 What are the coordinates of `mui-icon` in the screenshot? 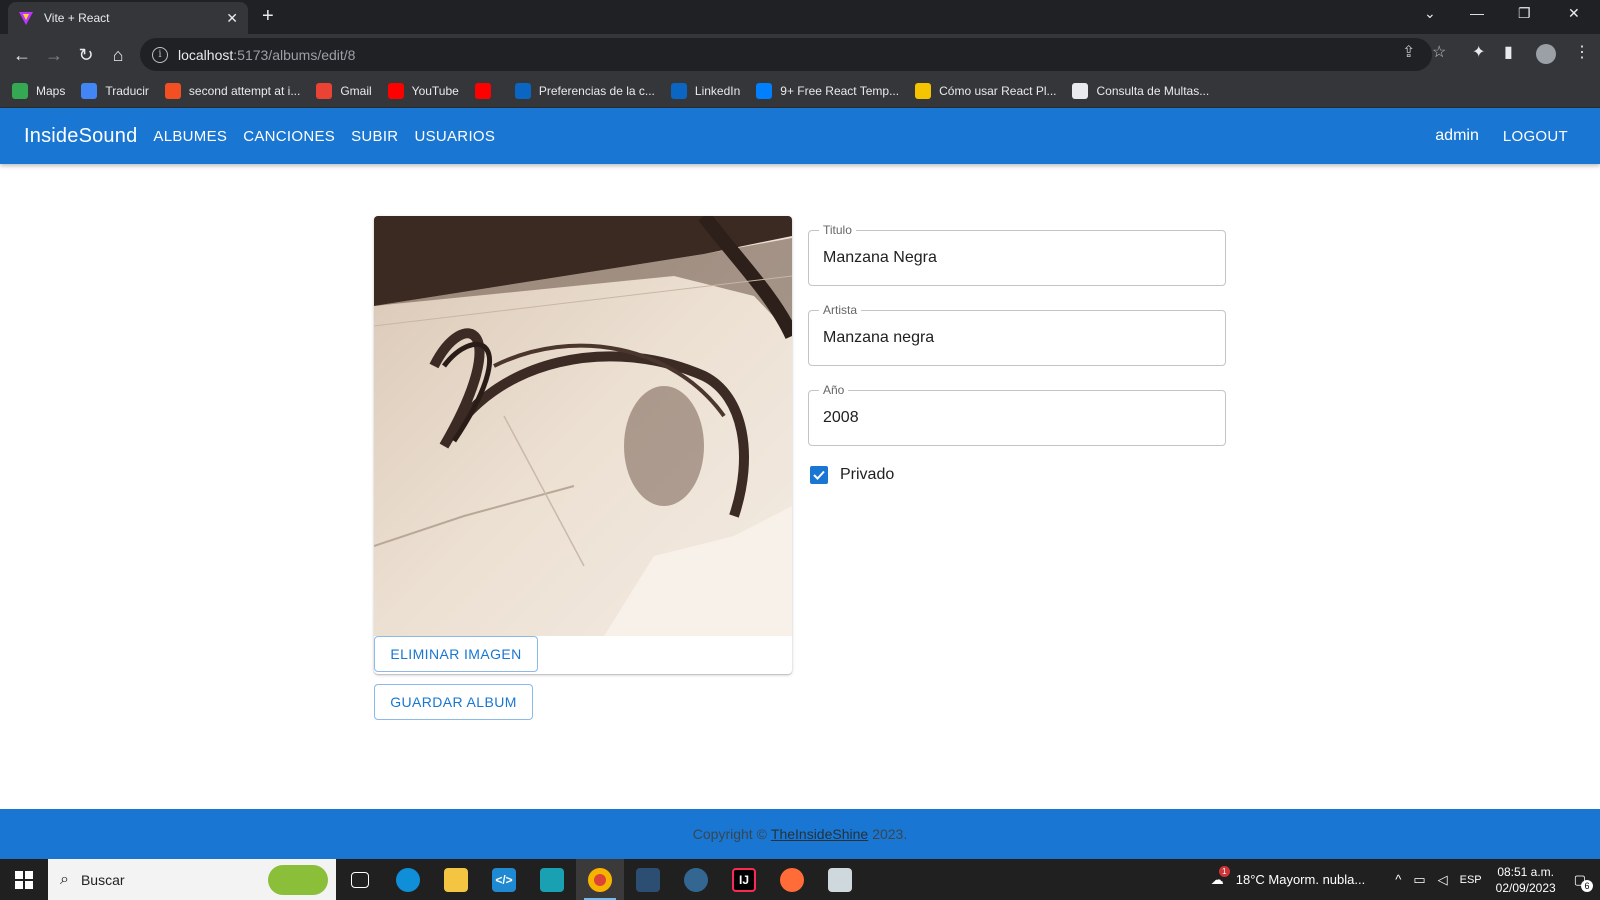 It's located at (764, 91).